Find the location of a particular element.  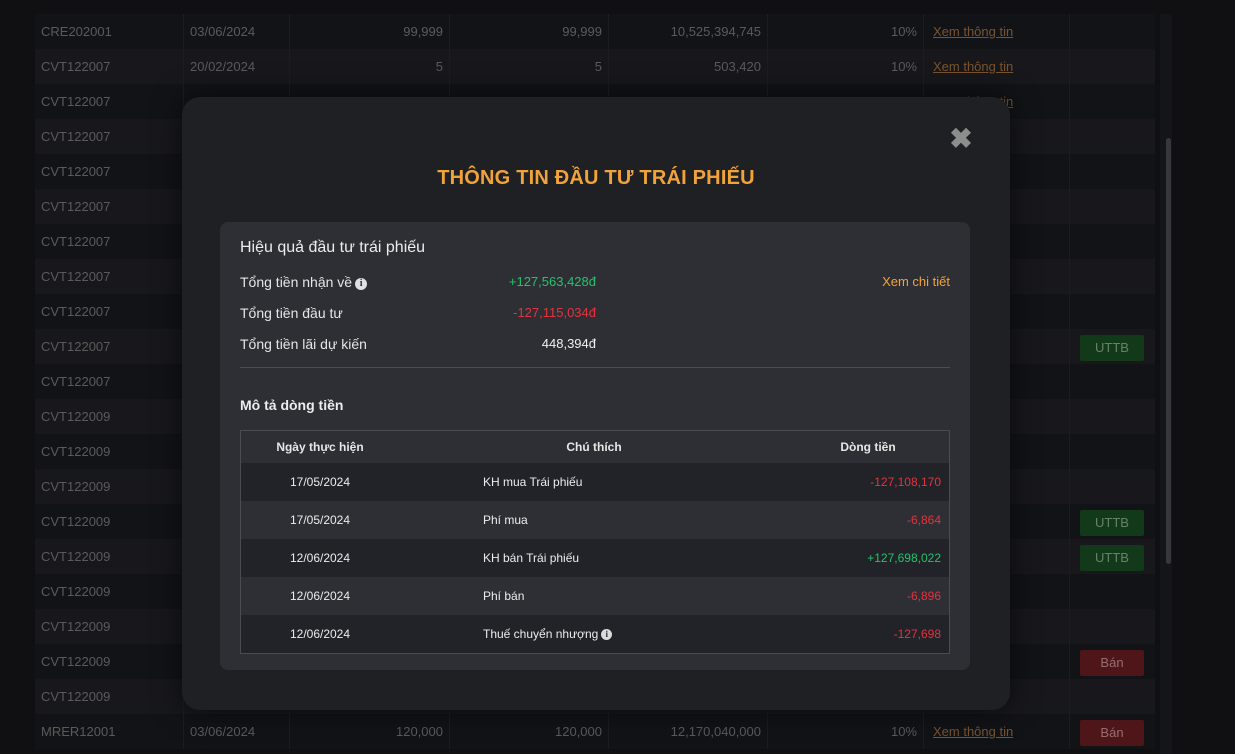

table-row: 17/05/2024 Phí mua -6,864 is located at coordinates (595, 520).